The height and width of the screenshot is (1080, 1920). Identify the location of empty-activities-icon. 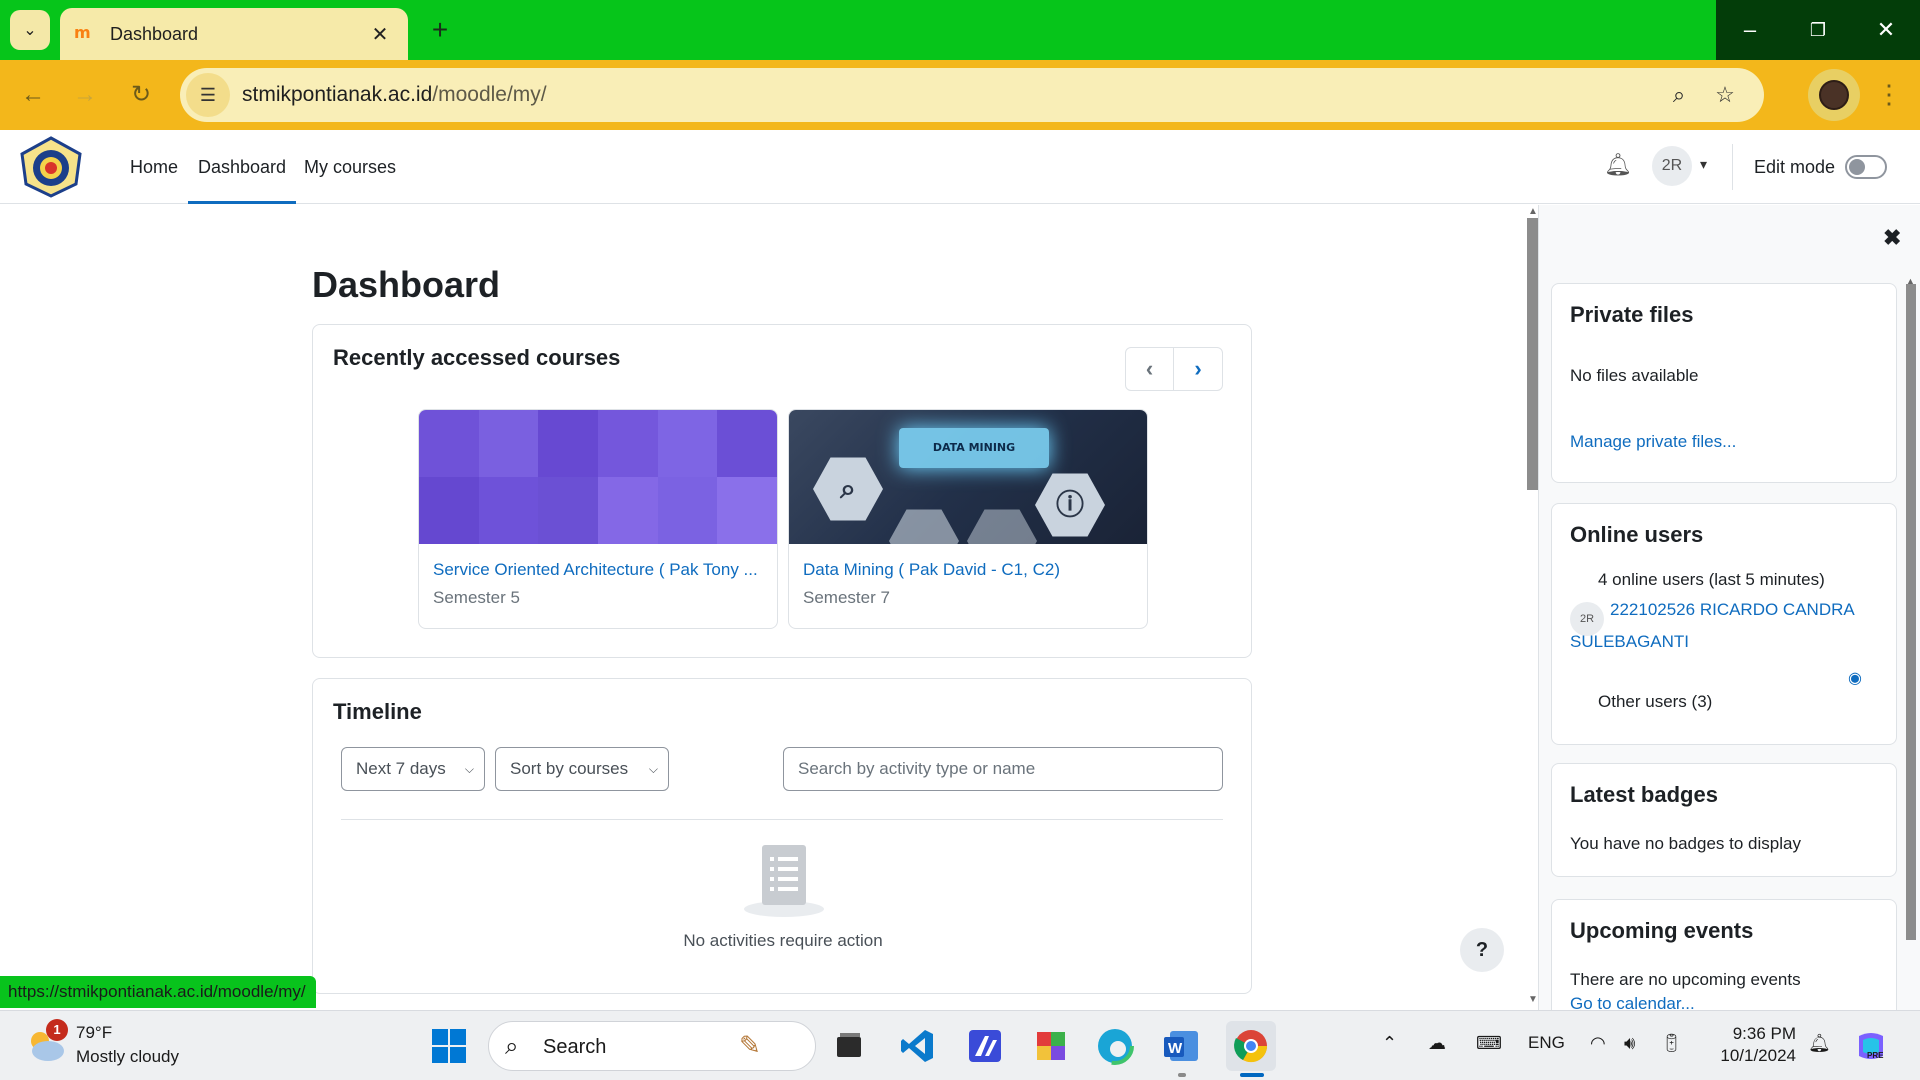
(784, 881).